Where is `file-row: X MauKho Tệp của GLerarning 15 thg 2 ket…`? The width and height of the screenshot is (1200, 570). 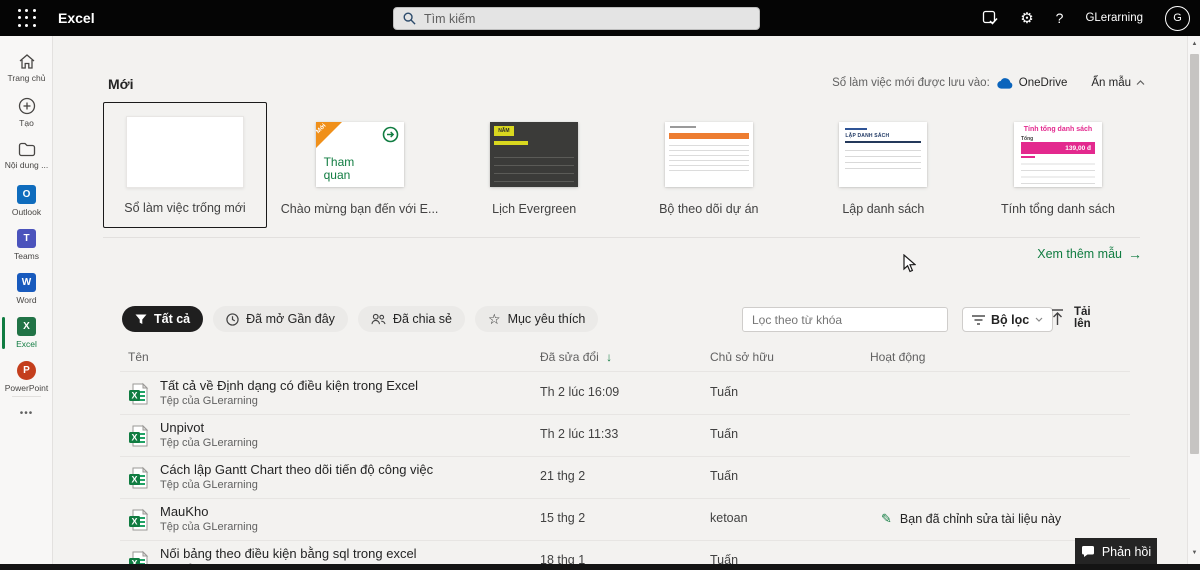
file-row: X MauKho Tệp của GLerarning 15 thg 2 ket… is located at coordinates (621, 520).